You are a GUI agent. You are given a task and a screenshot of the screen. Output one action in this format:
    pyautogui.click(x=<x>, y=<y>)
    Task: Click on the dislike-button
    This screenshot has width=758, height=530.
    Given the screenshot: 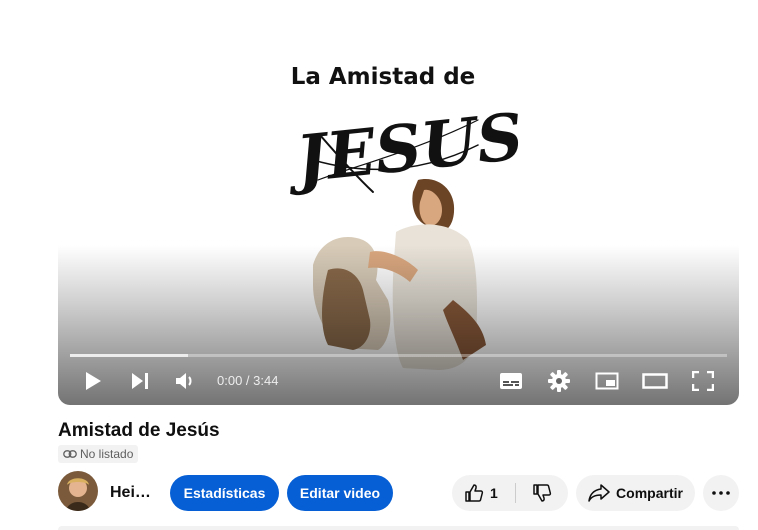 What is the action you would take?
    pyautogui.click(x=542, y=493)
    